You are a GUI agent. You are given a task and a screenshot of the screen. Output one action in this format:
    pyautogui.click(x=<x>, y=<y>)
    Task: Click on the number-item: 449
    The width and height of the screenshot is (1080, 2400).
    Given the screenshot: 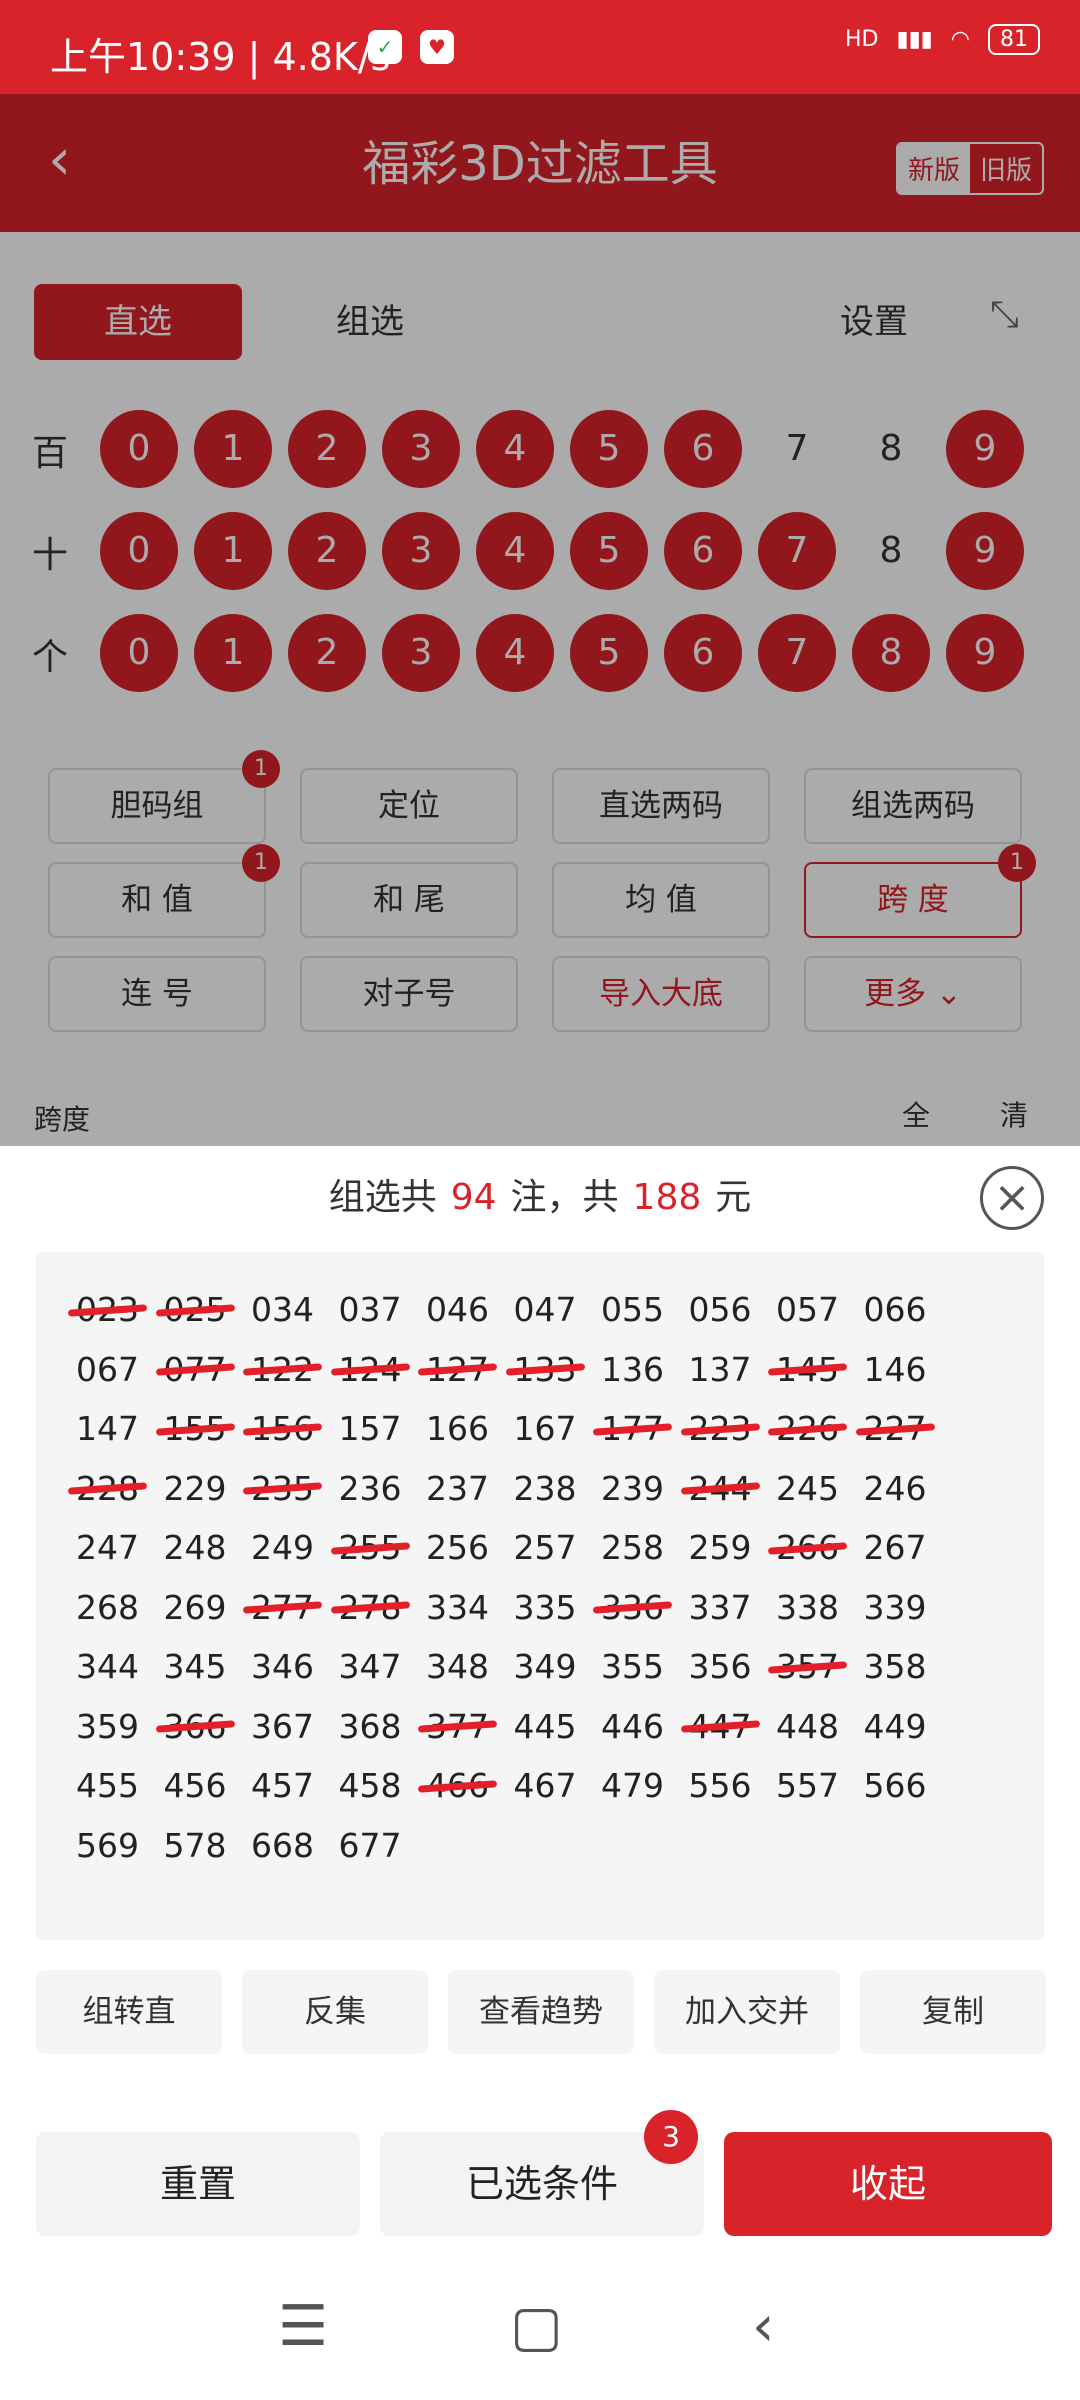 What is the action you would take?
    pyautogui.click(x=895, y=1726)
    